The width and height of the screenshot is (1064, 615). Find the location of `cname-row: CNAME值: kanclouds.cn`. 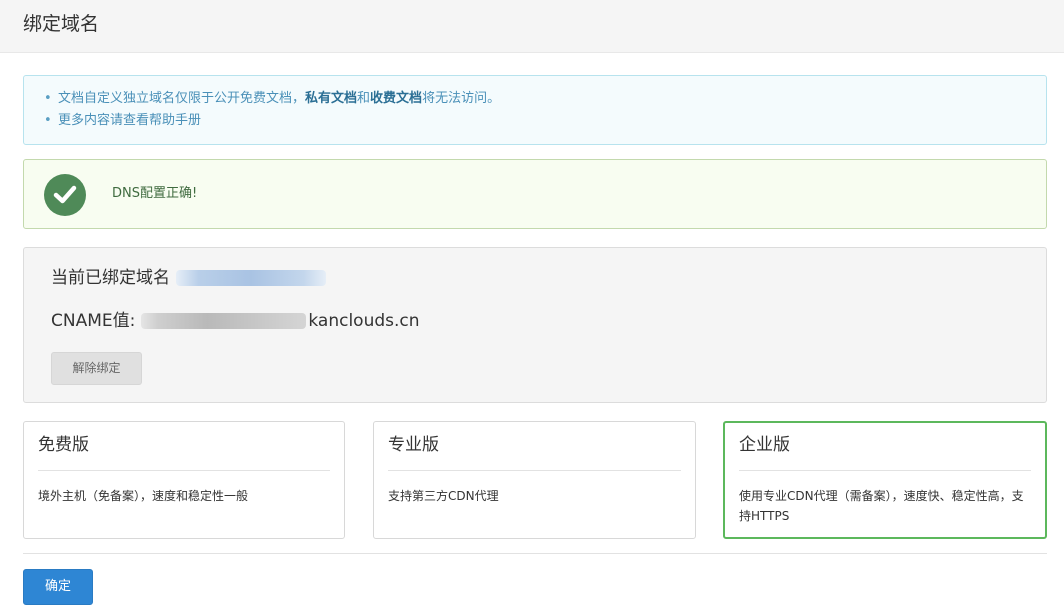

cname-row: CNAME值: kanclouds.cn is located at coordinates (235, 321).